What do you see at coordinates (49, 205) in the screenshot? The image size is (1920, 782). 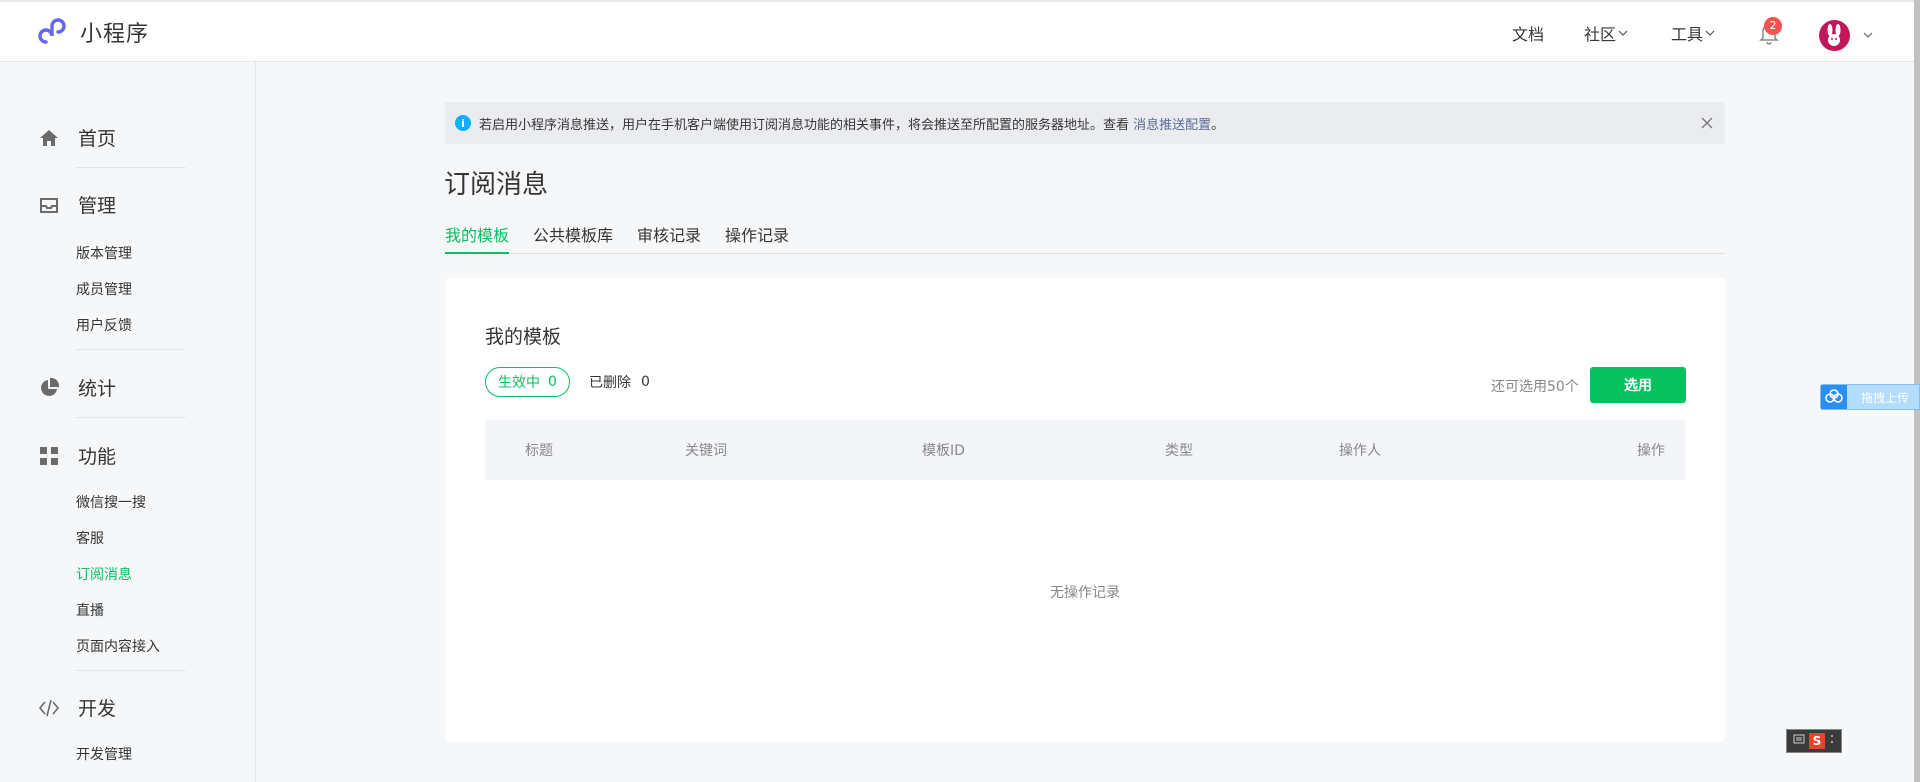 I see `inbox-icon` at bounding box center [49, 205].